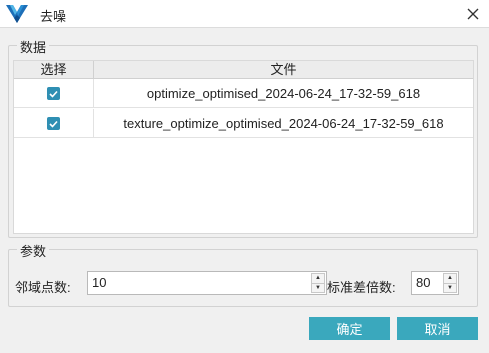  Describe the element at coordinates (283, 69) in the screenshot. I see `column-header-file: 文件` at that location.